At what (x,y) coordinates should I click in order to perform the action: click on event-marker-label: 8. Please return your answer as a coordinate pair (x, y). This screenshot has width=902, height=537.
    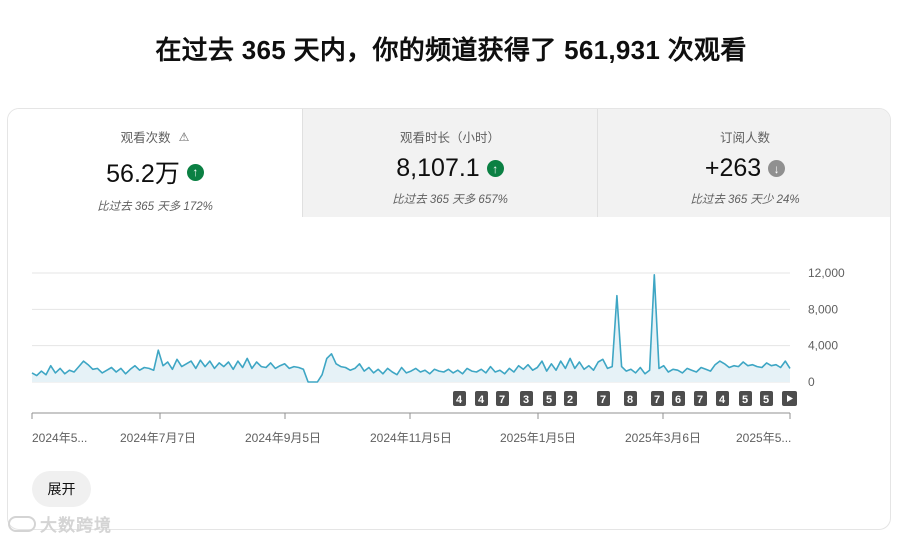
    Looking at the image, I should click on (630, 400).